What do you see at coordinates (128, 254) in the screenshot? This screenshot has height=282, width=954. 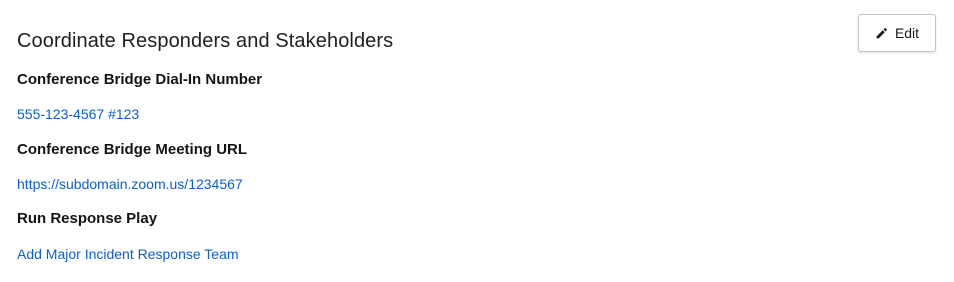 I see `response-play-link: Add Major Incident Response Team` at bounding box center [128, 254].